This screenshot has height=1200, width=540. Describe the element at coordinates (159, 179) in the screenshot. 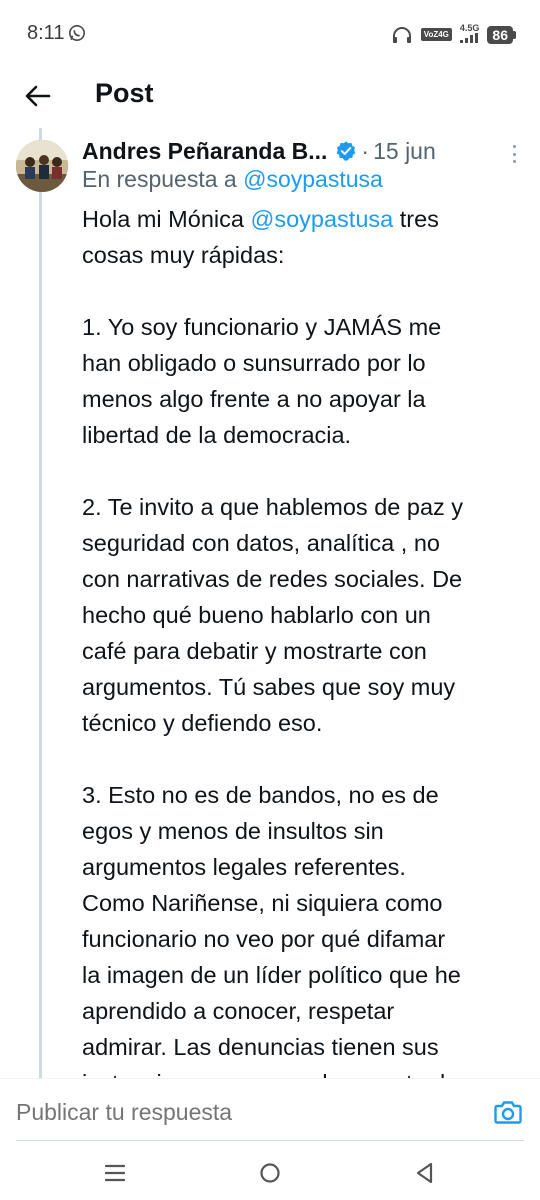

I see `reply-prefix: En respuesta a` at that location.